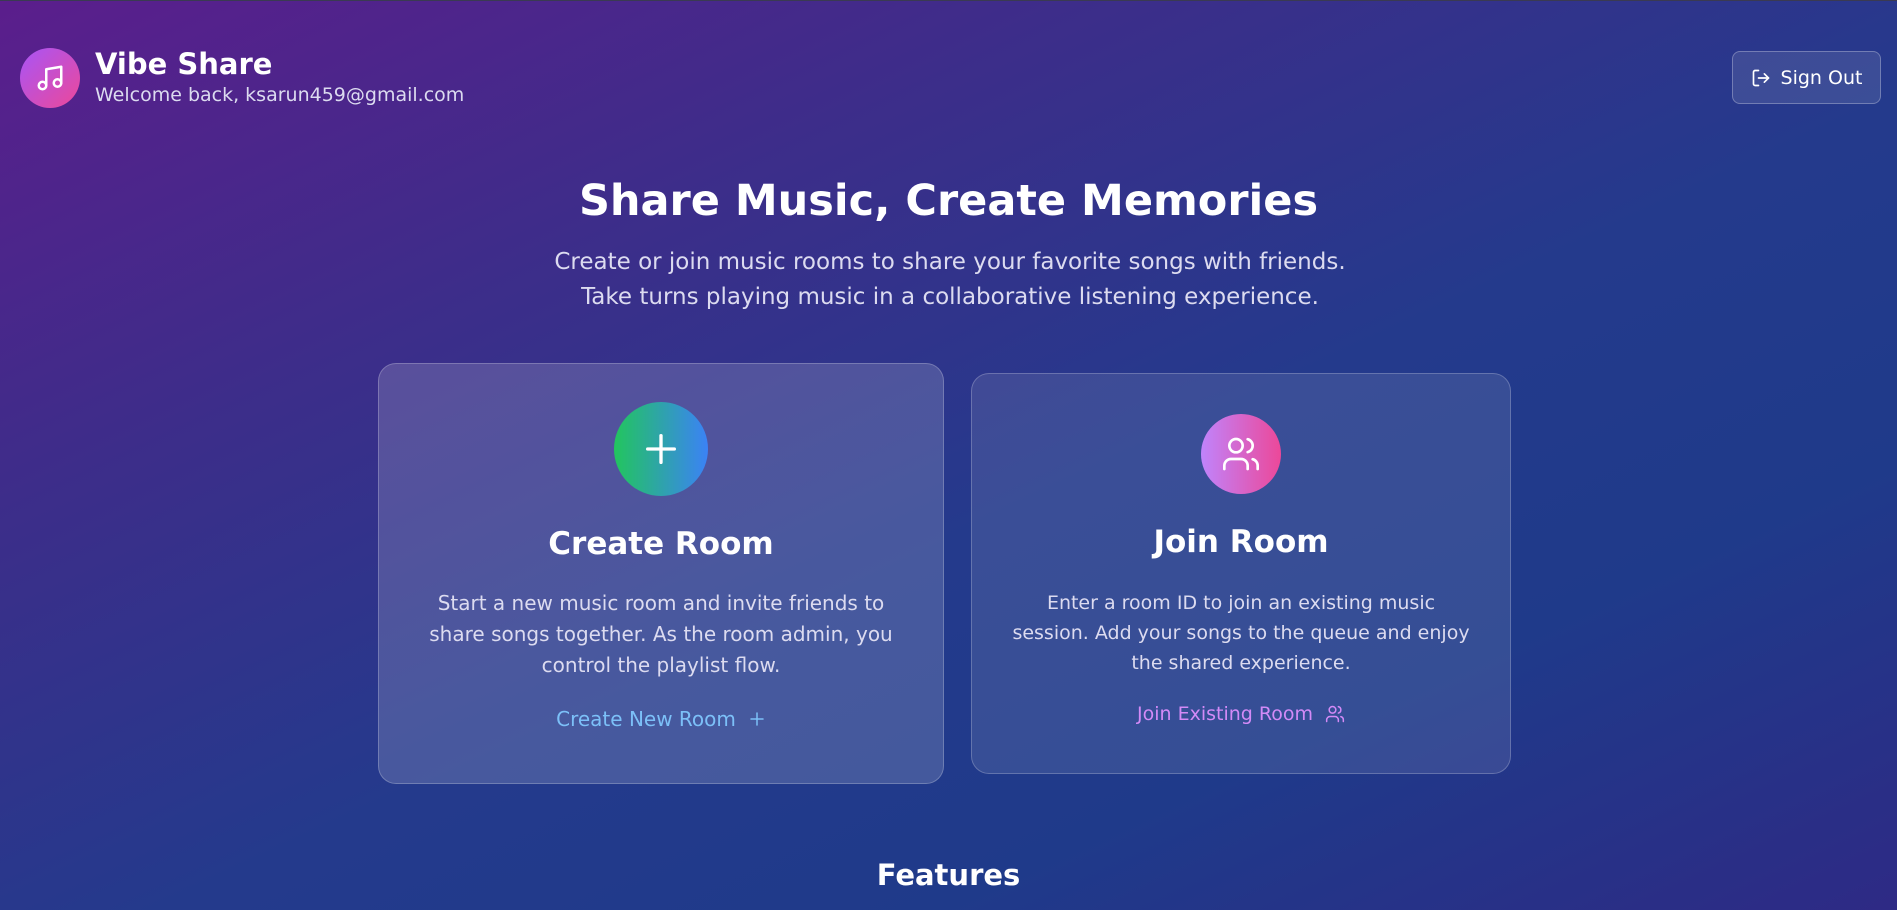  Describe the element at coordinates (50, 77) in the screenshot. I see `music-note-icon` at that location.